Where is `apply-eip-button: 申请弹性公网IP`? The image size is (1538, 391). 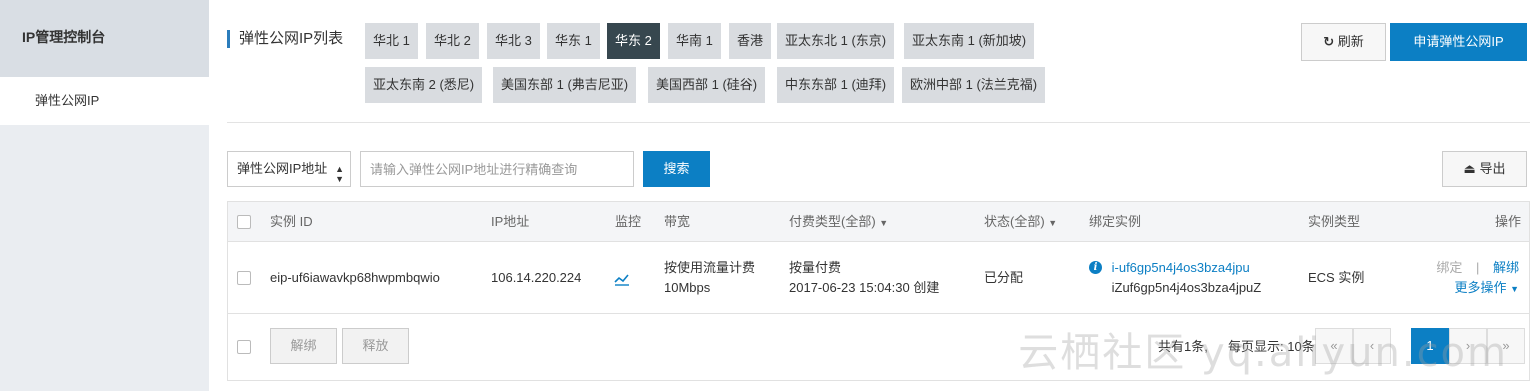 apply-eip-button: 申请弹性公网IP is located at coordinates (1458, 42).